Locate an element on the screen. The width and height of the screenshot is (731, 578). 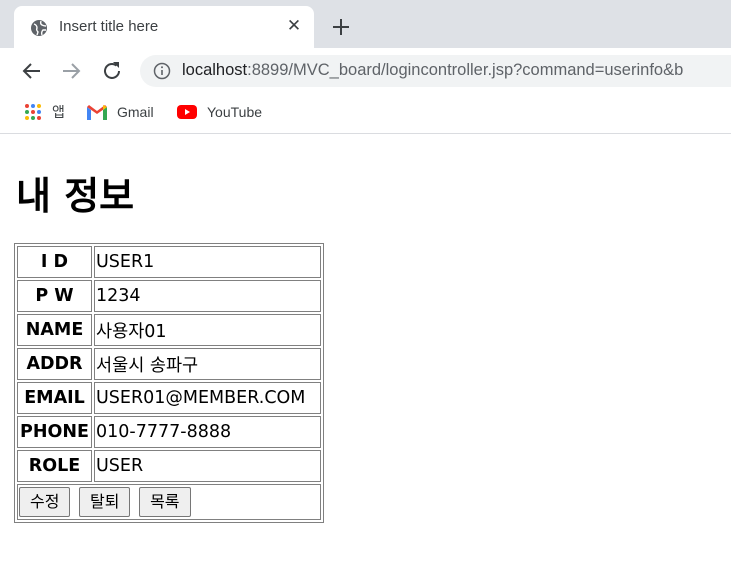
table-row: ROLE USER is located at coordinates (169, 466).